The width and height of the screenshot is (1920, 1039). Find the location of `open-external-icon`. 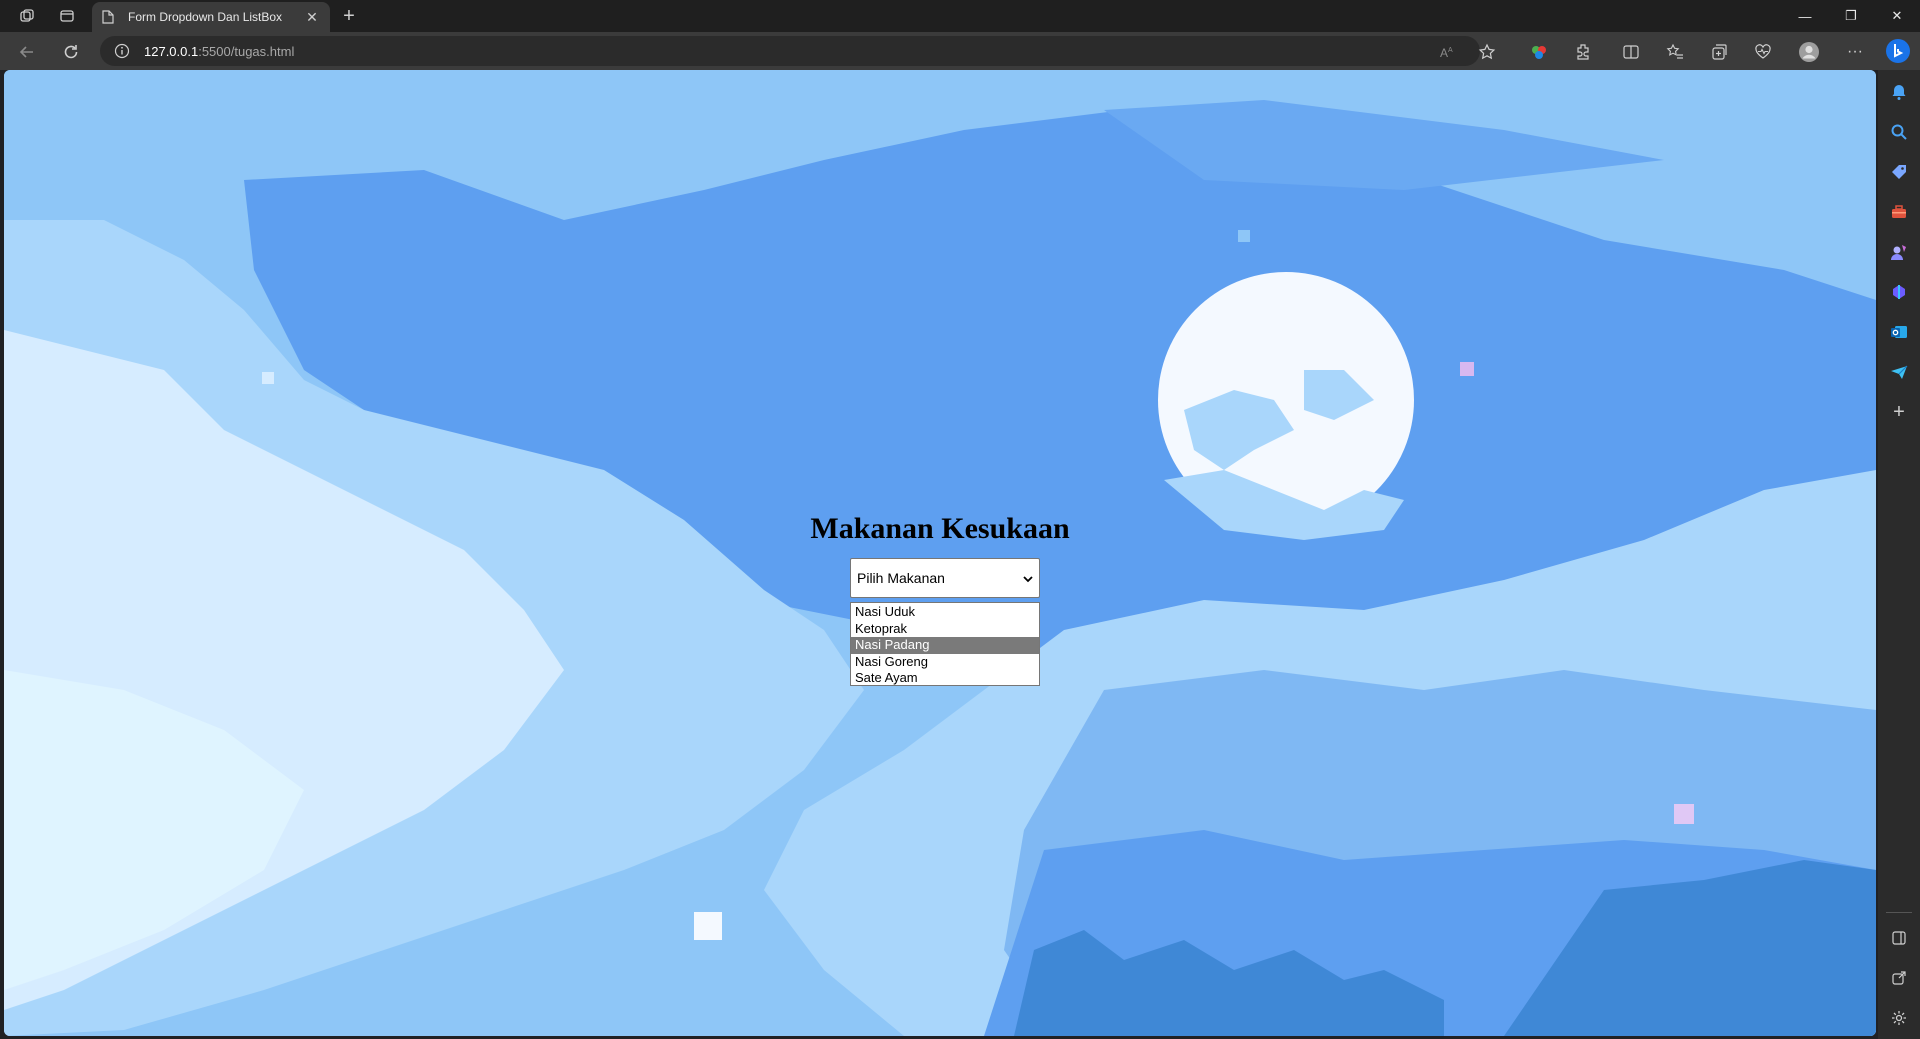

open-external-icon is located at coordinates (1899, 978).